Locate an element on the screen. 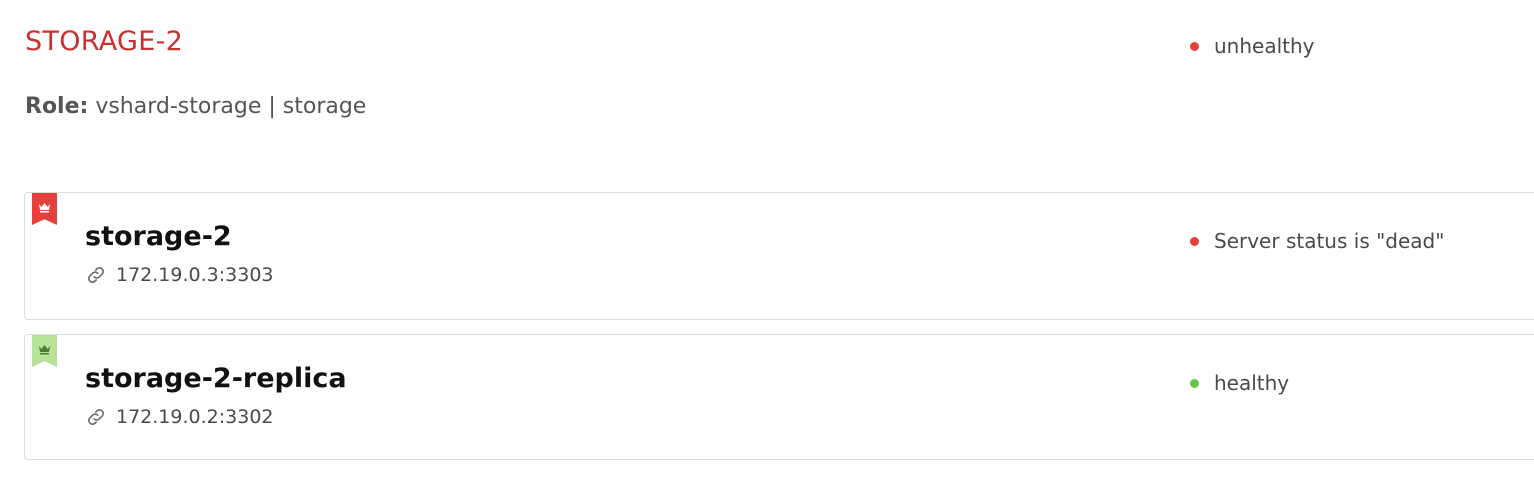  server-status: healthy is located at coordinates (1239, 383).